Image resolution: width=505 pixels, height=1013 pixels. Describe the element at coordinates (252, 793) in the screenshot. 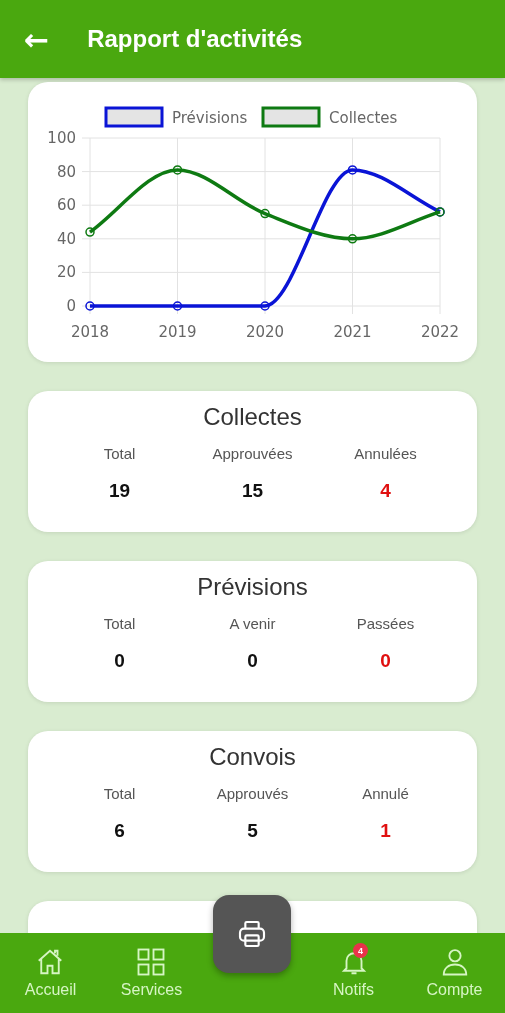

I see `stat-label: Approuvés` at that location.